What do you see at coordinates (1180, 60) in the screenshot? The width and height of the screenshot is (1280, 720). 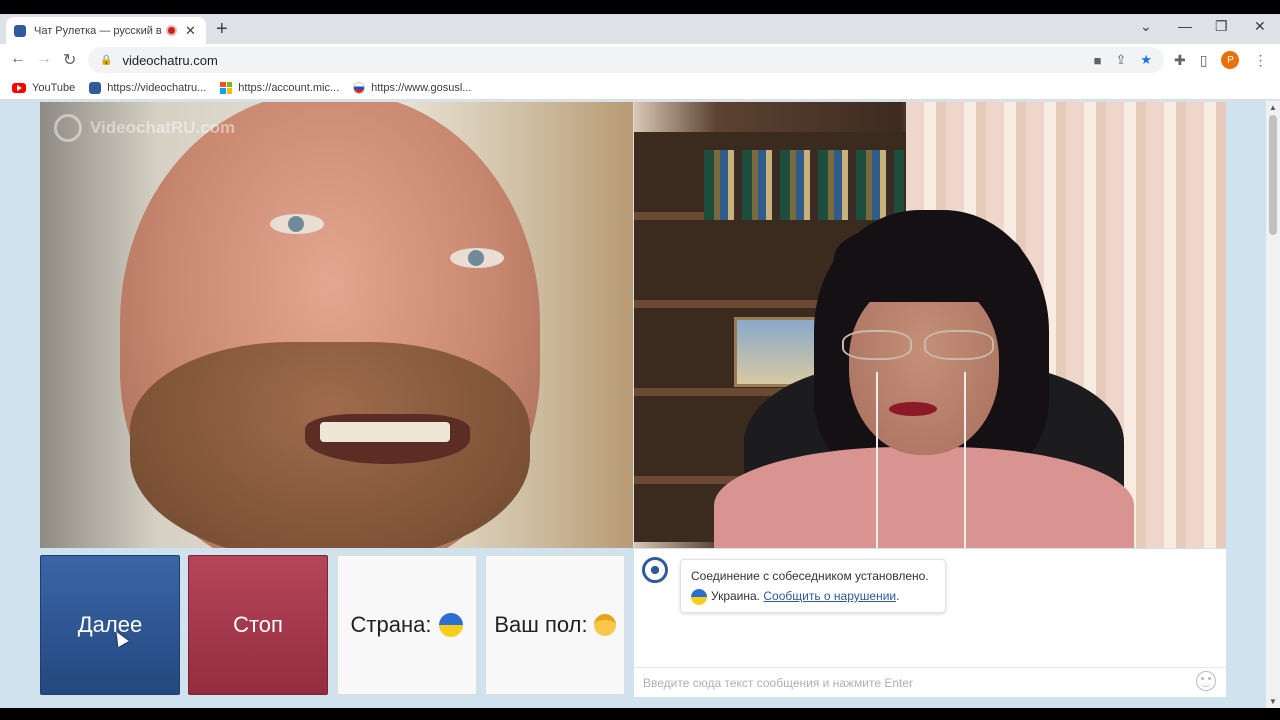 I see `extensions-icon: ✚` at bounding box center [1180, 60].